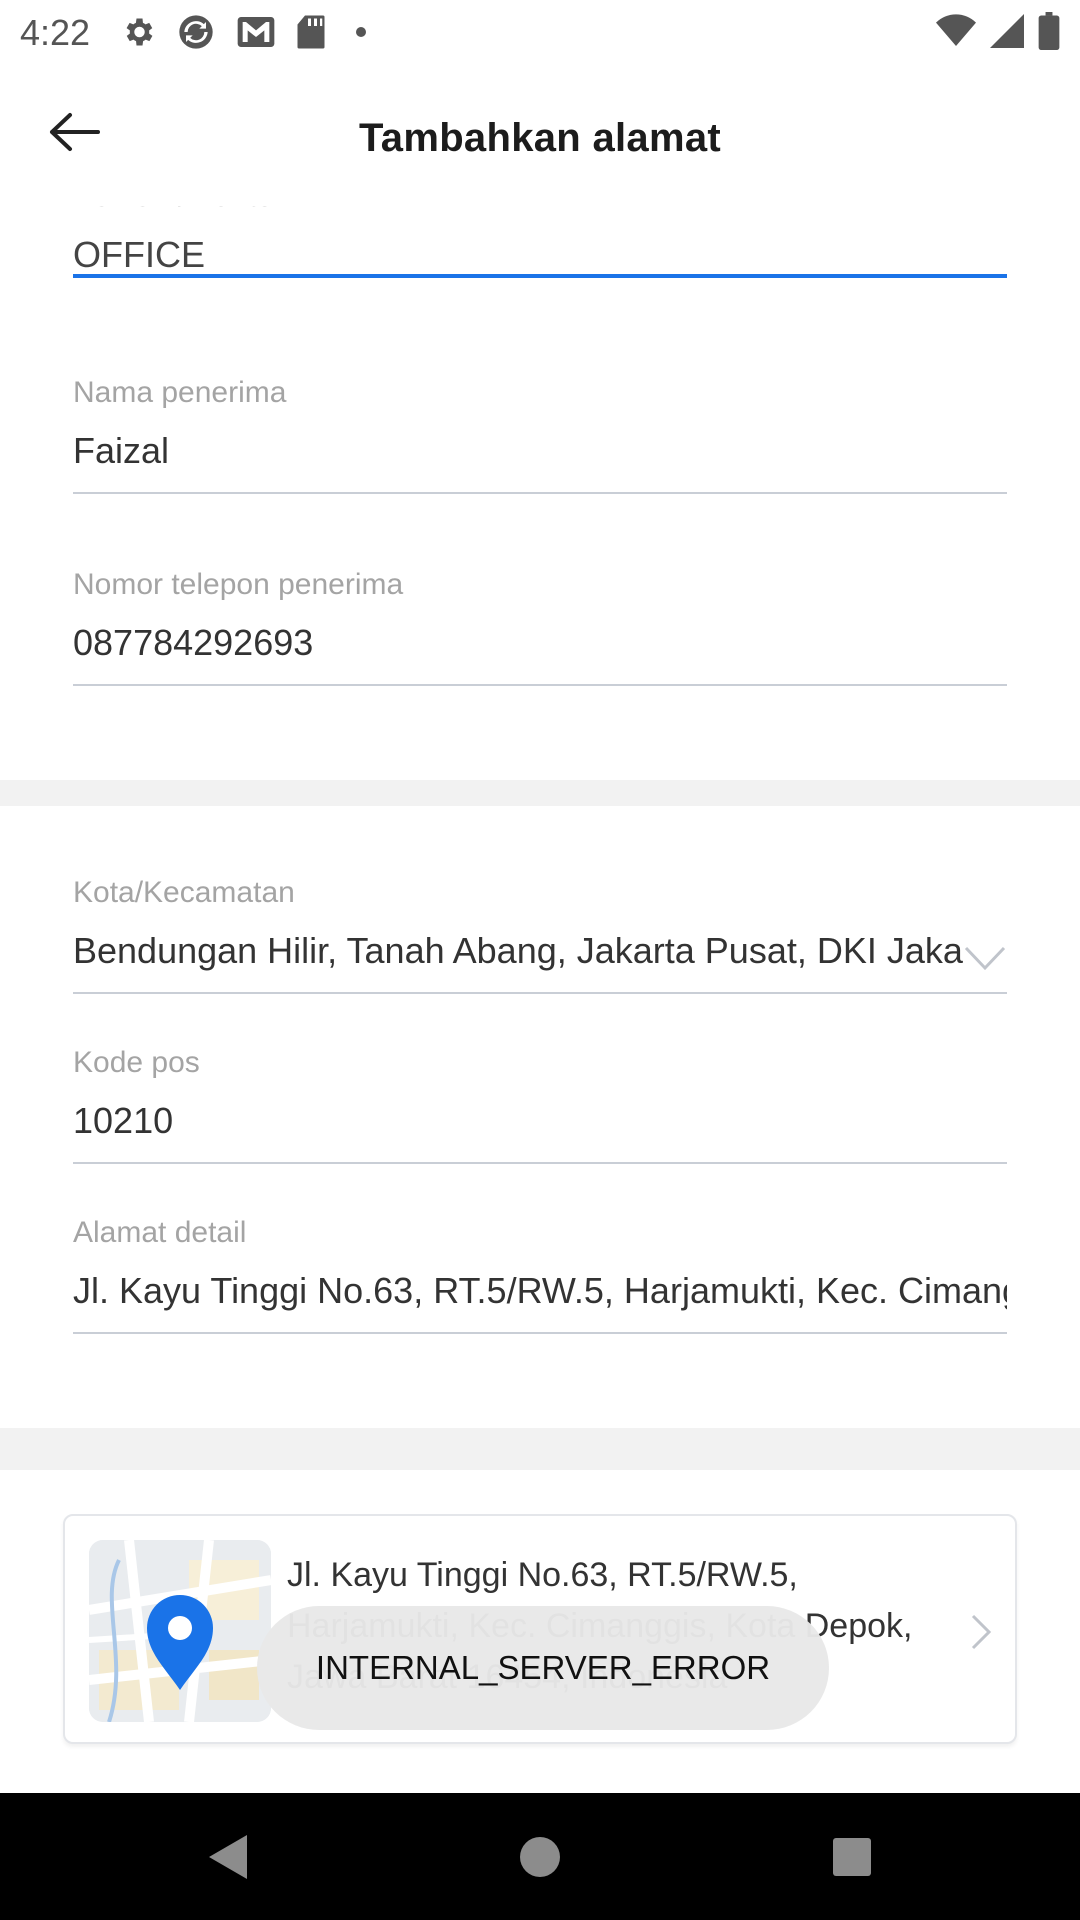 The width and height of the screenshot is (1080, 1920). I want to click on error-toast: INTERNAL_SERVER_ERROR, so click(543, 1668).